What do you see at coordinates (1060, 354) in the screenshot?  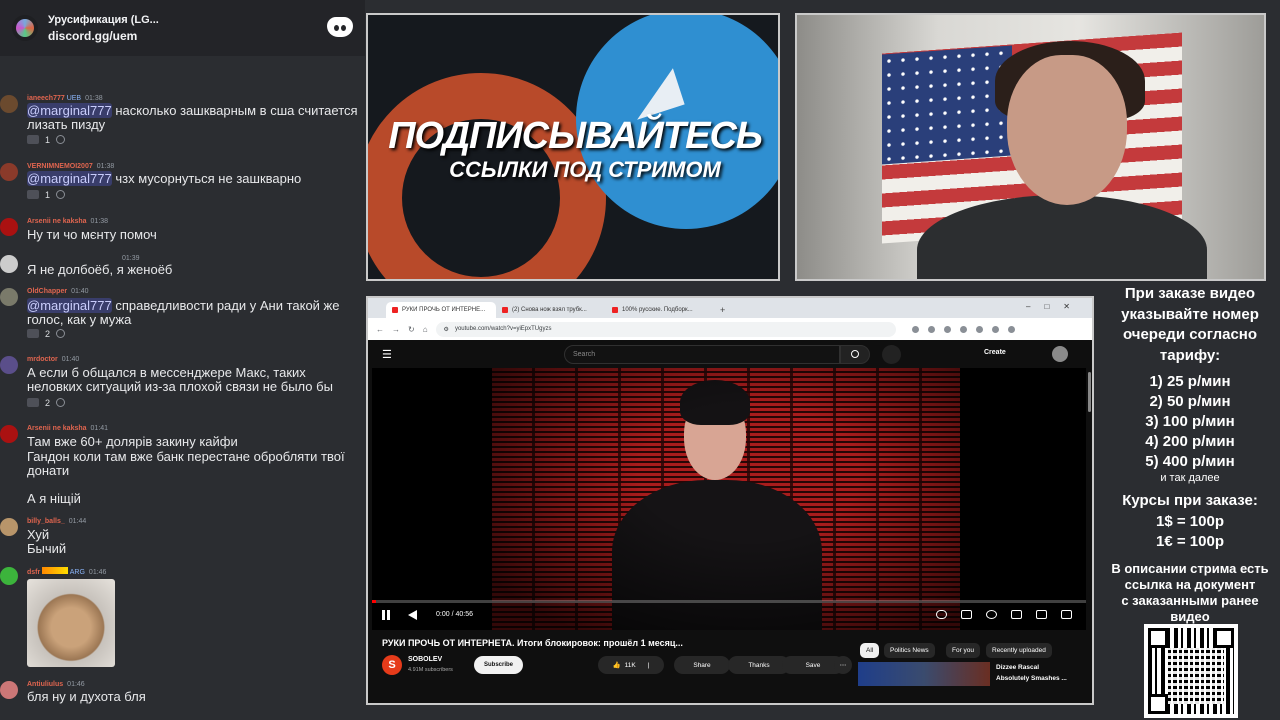 I see `account-avatar` at bounding box center [1060, 354].